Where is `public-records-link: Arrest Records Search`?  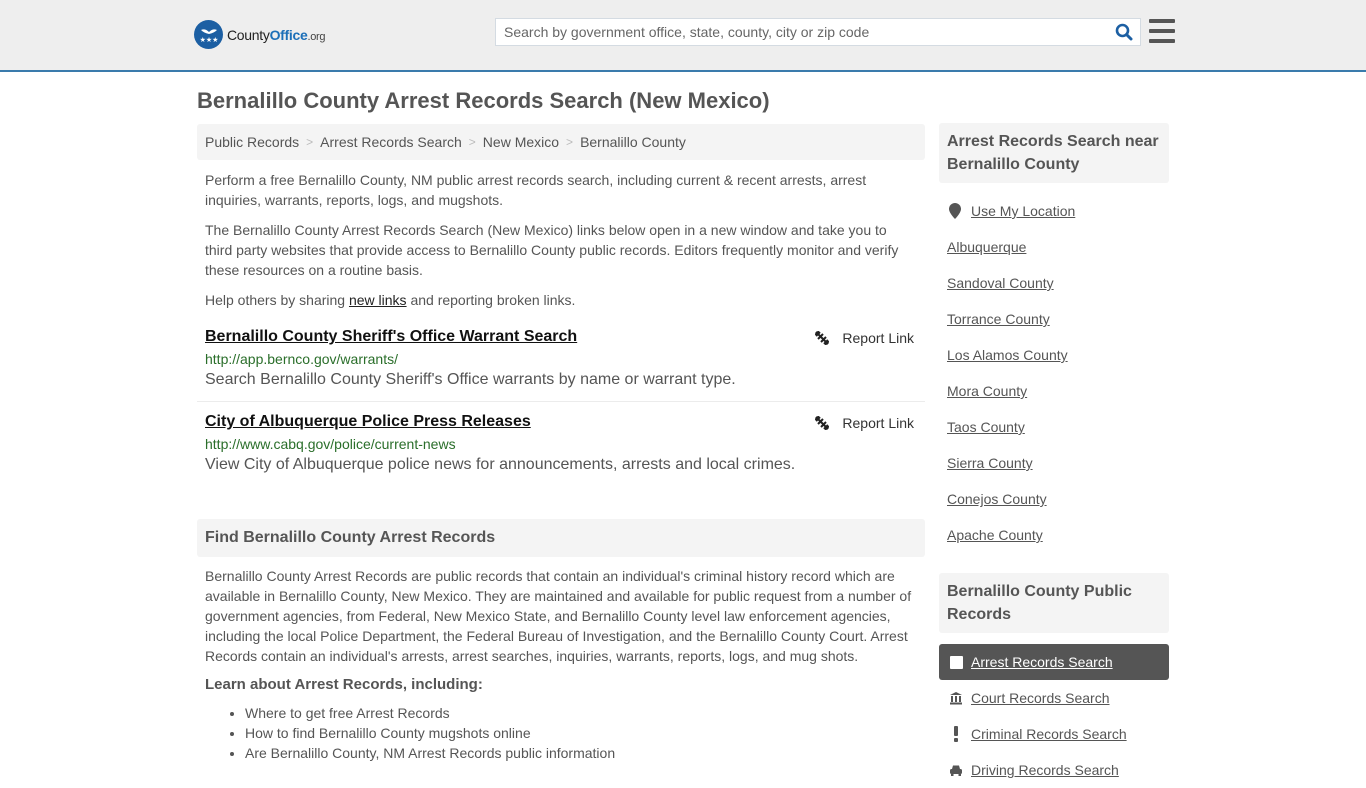 public-records-link: Arrest Records Search is located at coordinates (1042, 662).